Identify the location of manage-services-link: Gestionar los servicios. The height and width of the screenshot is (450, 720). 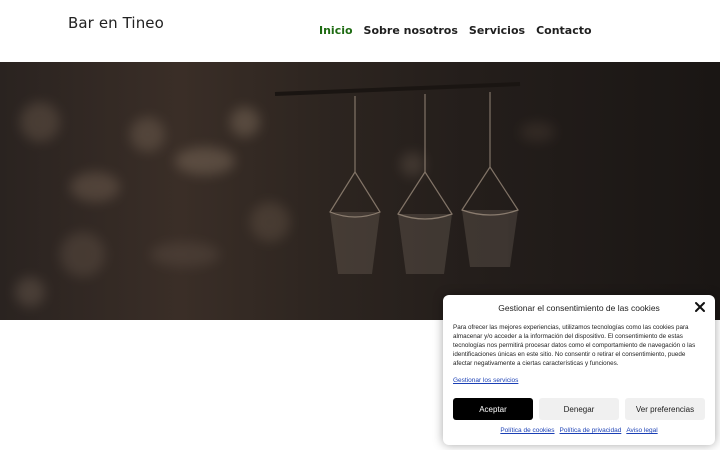
(485, 380).